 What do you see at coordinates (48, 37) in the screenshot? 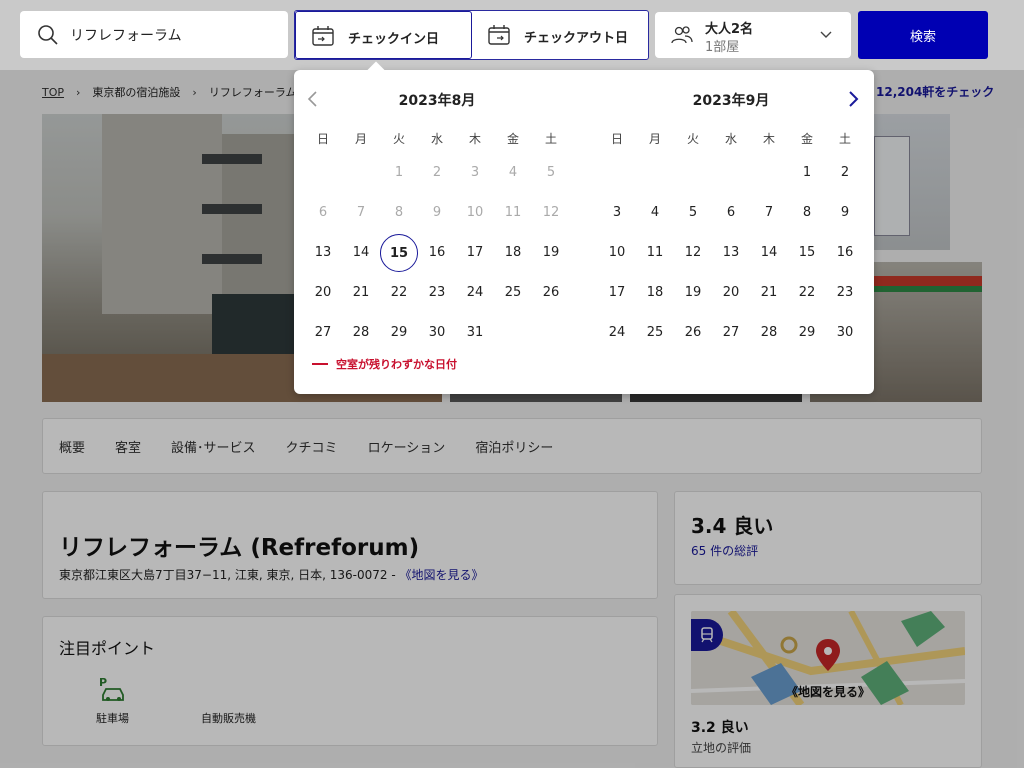
I see `search-icon` at bounding box center [48, 37].